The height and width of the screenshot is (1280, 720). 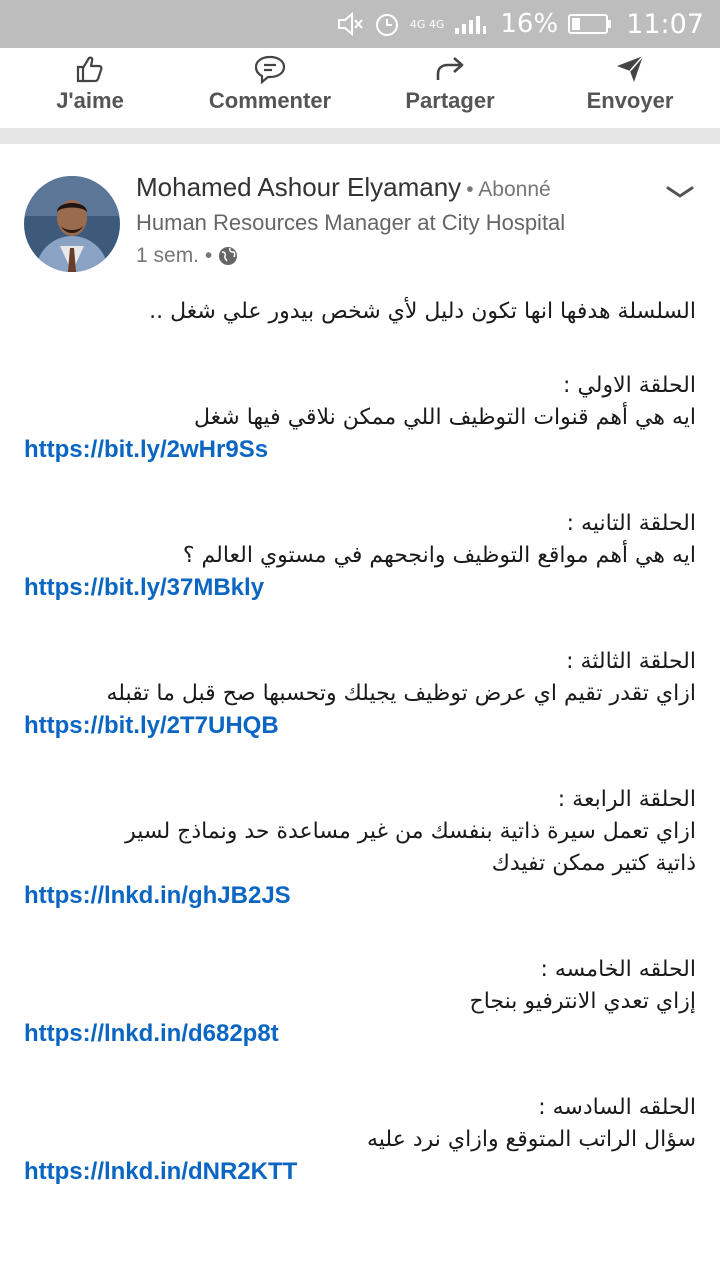 I want to click on author-headline: Human Resources Manager at City Hospital, so click(x=351, y=222).